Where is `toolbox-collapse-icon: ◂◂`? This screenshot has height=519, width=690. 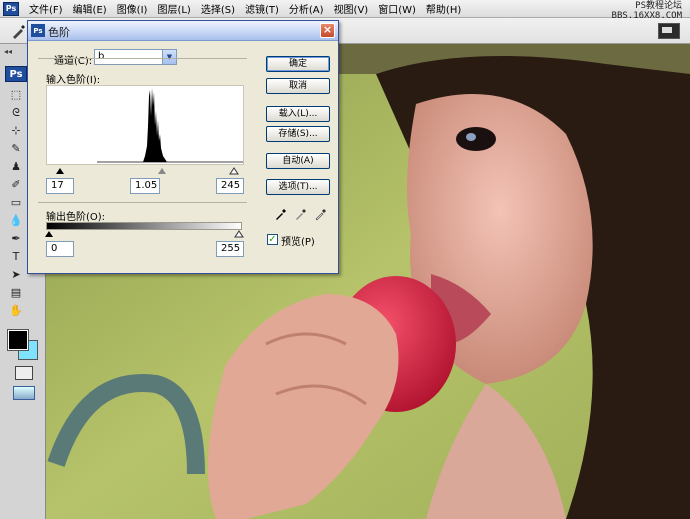
toolbox-collapse-icon: ◂◂ is located at coordinates (8, 51).